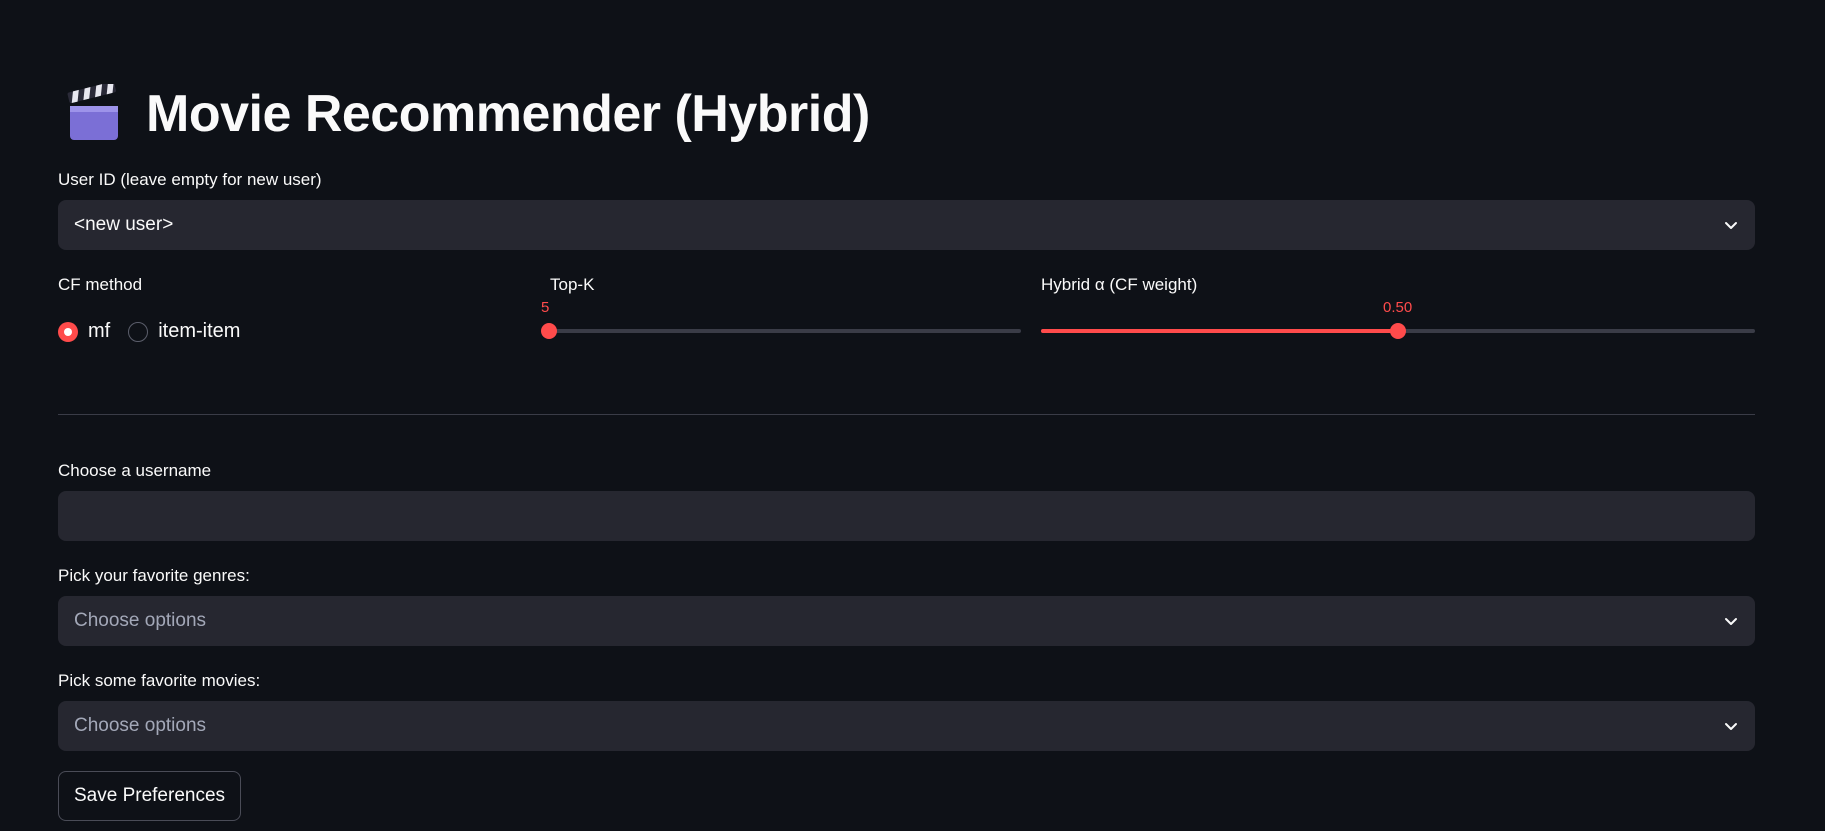 The image size is (1825, 831). Describe the element at coordinates (99, 331) in the screenshot. I see `radio-label-mf: mf` at that location.